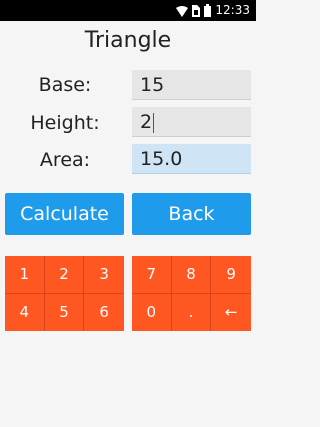 This screenshot has width=320, height=427. What do you see at coordinates (64, 275) in the screenshot?
I see `key-2: 2` at bounding box center [64, 275].